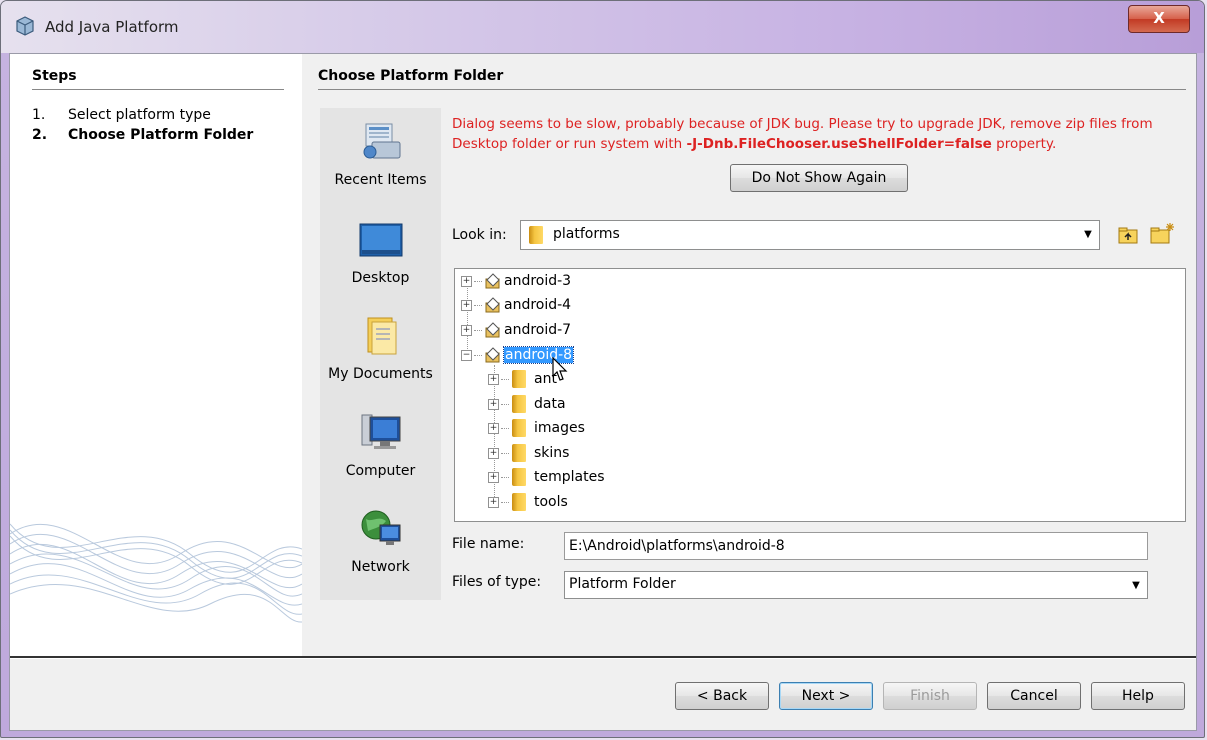 This screenshot has width=1207, height=740. Describe the element at coordinates (603, 657) in the screenshot. I see `footer-divider` at that location.